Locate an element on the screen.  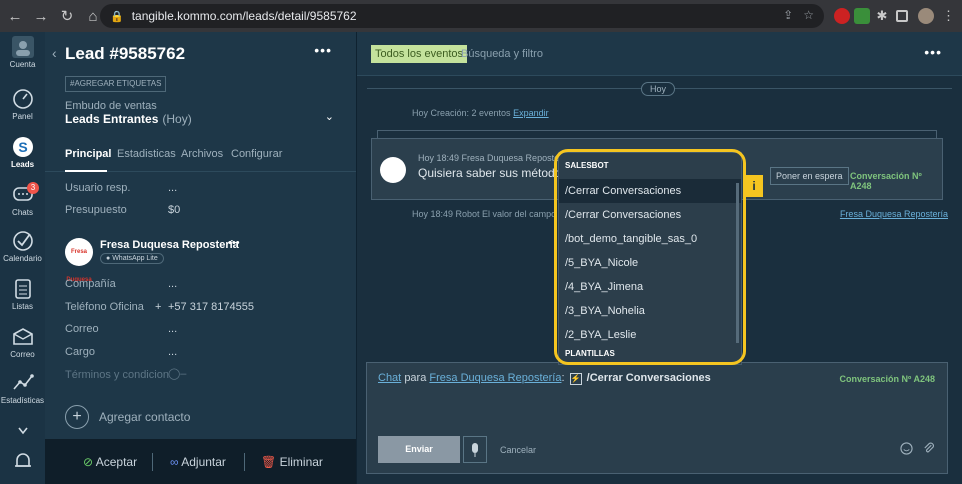
highlight-annotation is located at coordinates (650, 257).